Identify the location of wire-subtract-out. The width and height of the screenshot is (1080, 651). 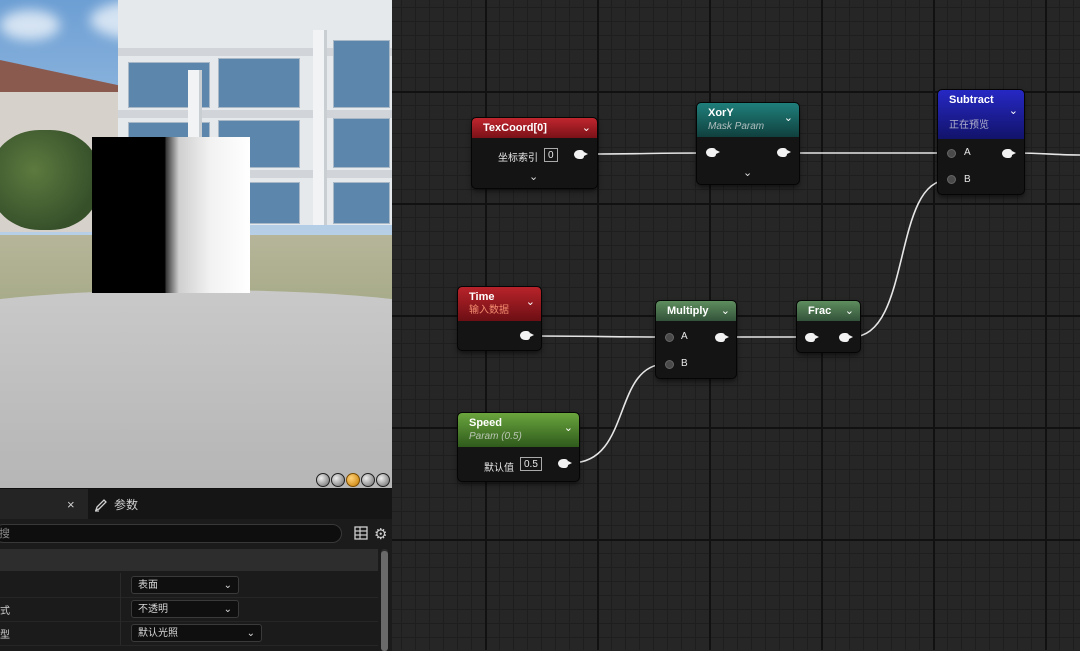
(1047, 154).